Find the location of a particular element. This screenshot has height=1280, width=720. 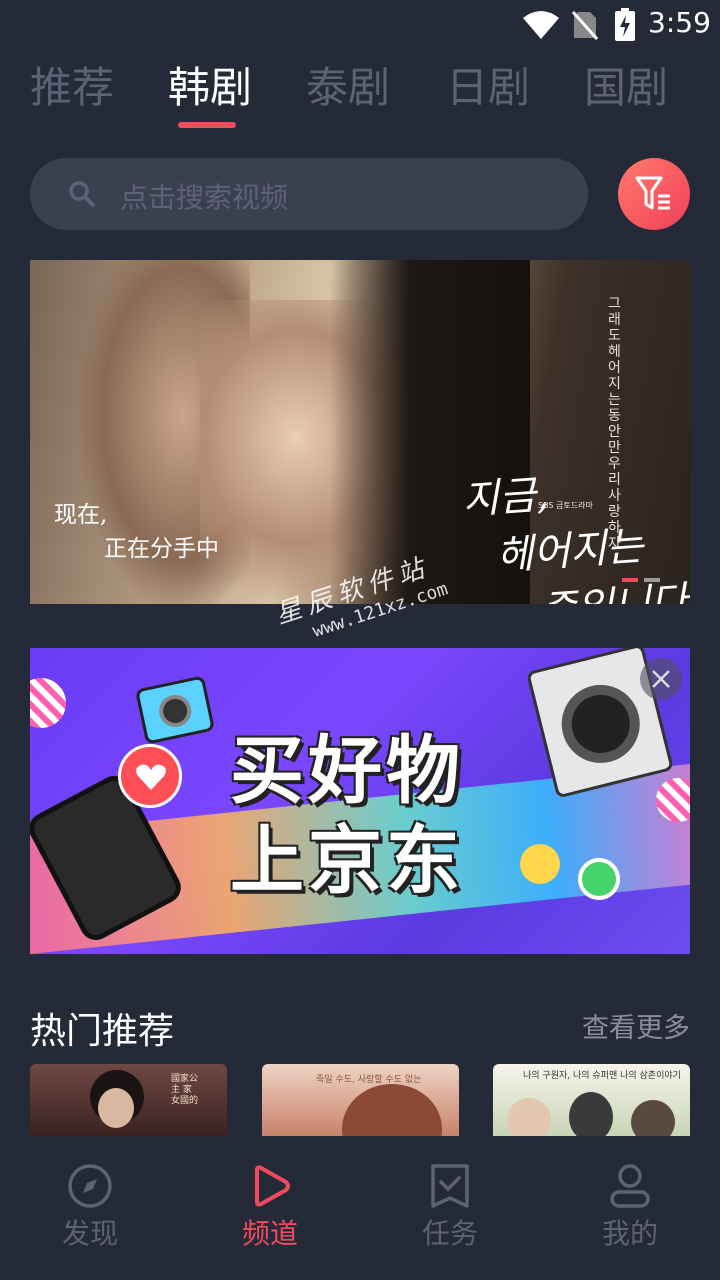

search-icon is located at coordinates (82, 194).